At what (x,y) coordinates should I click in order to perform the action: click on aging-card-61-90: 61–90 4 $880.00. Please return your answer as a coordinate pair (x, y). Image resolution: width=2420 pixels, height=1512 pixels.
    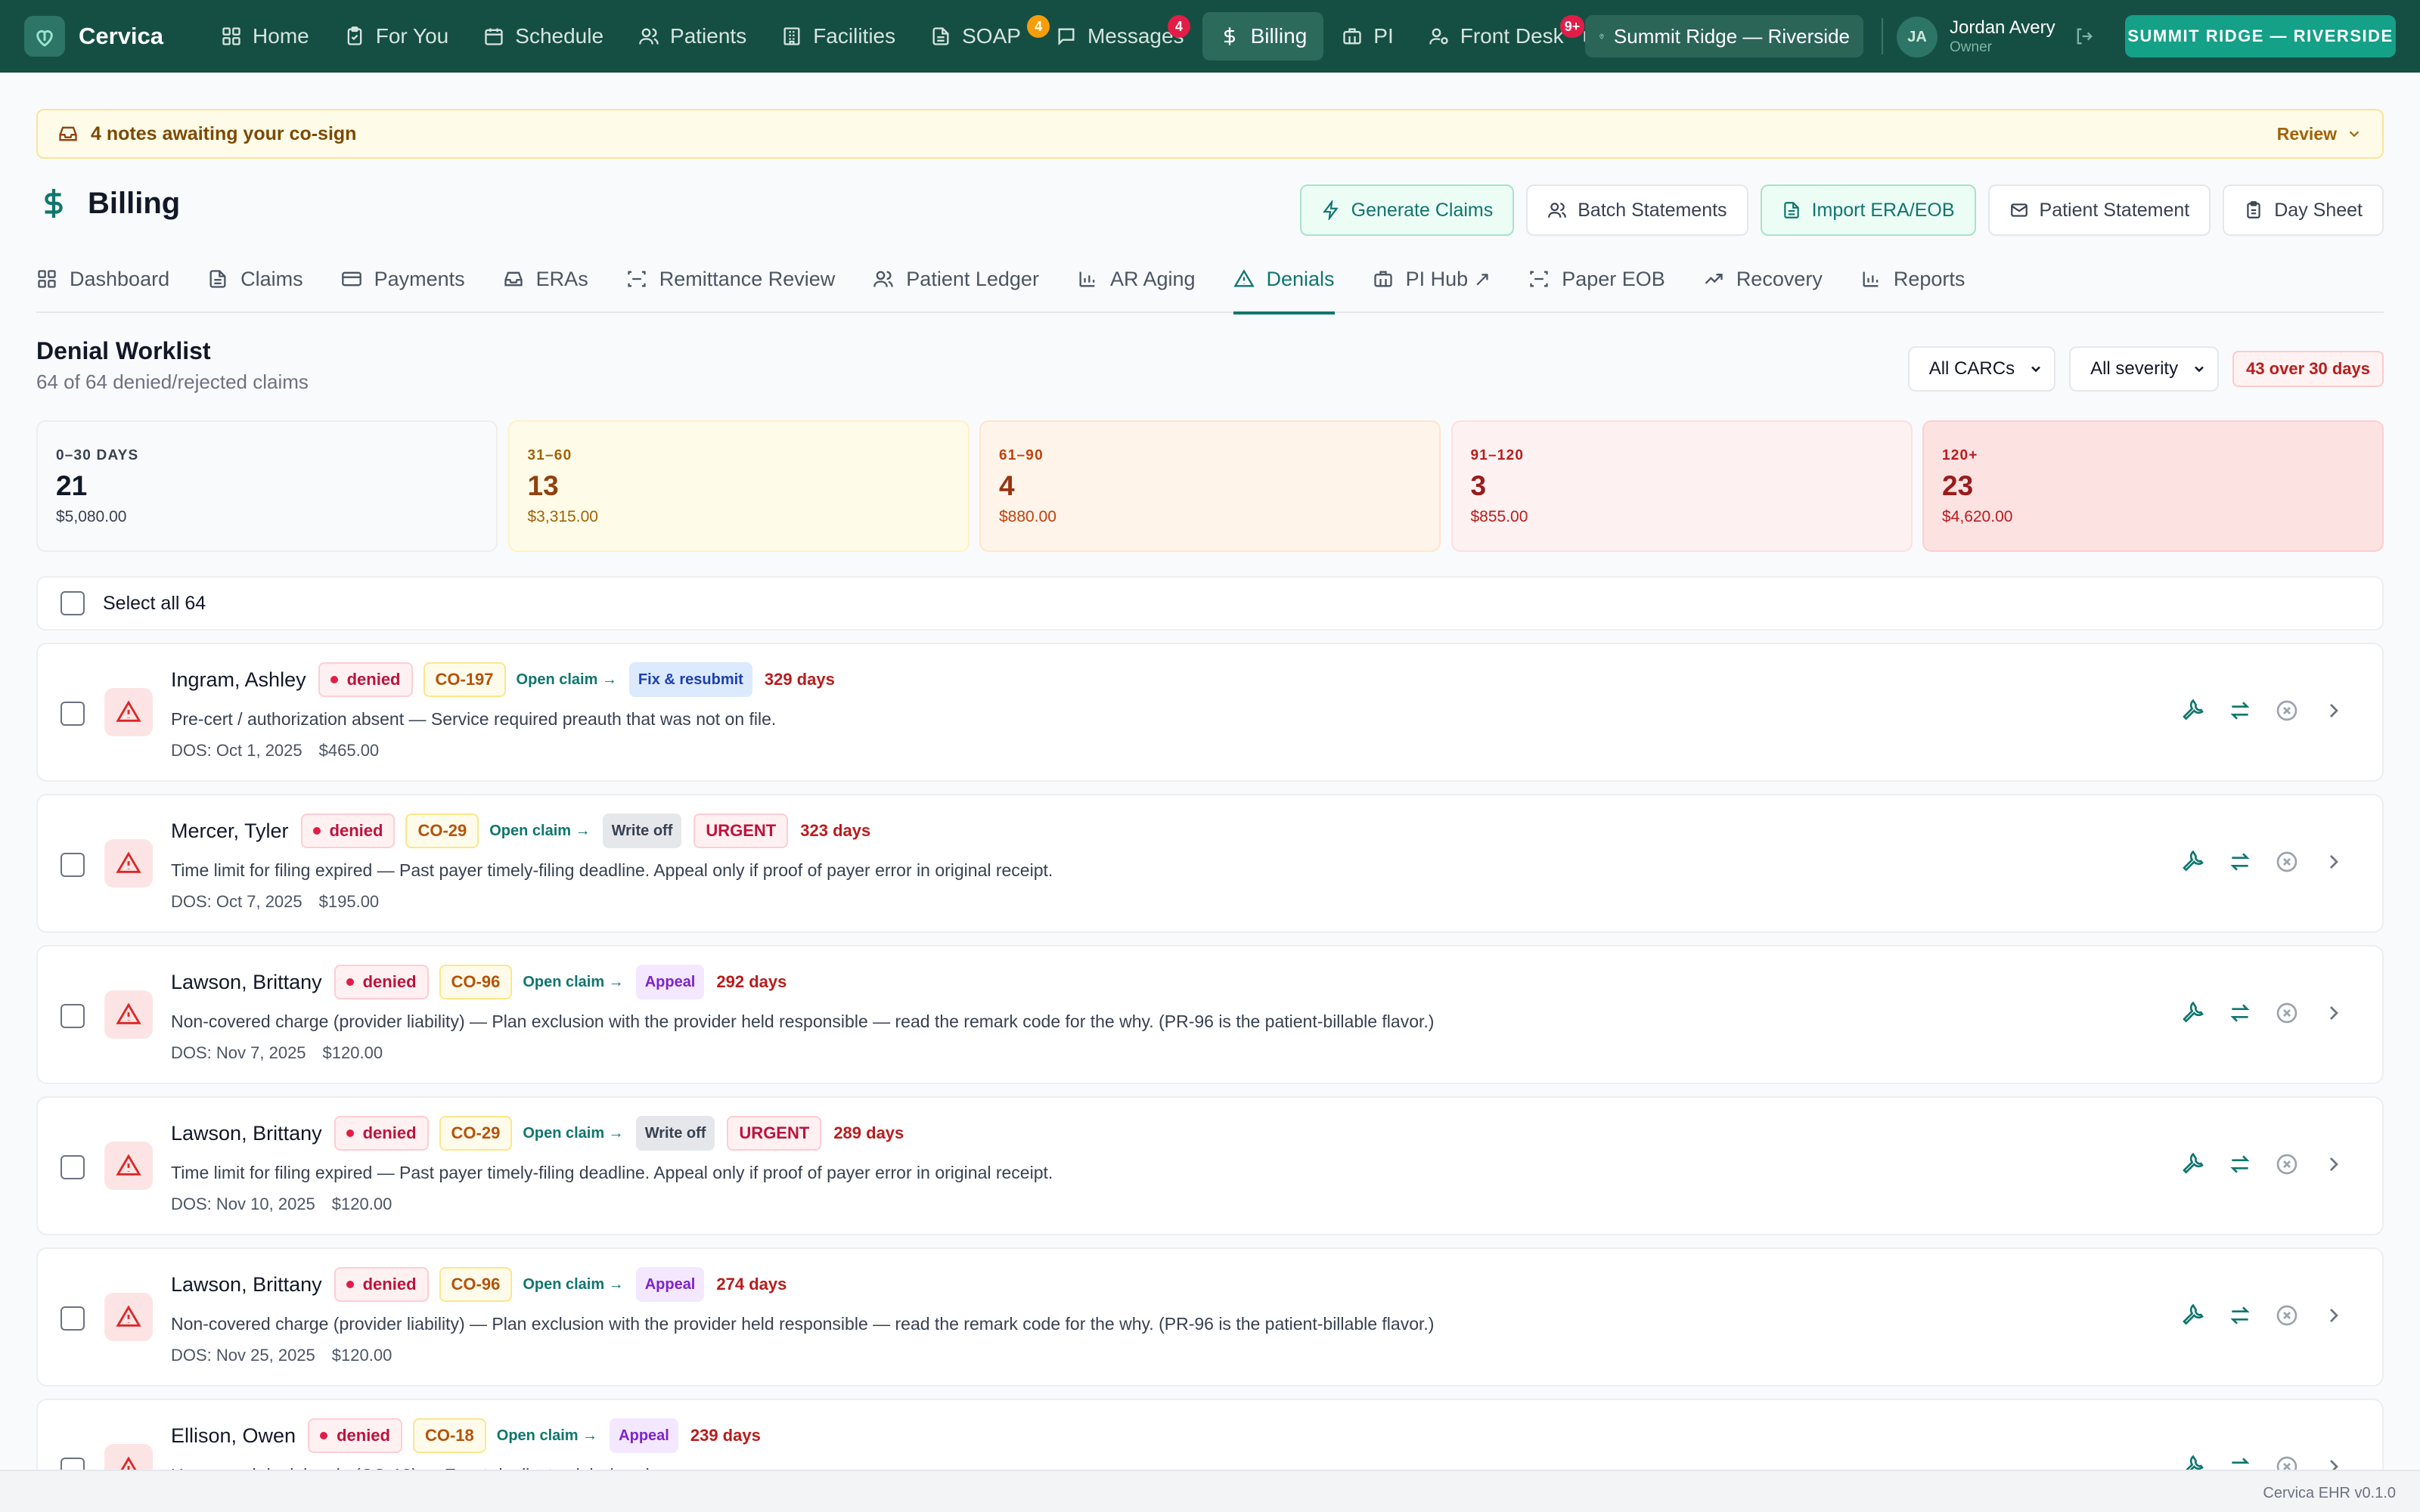
    Looking at the image, I should click on (1210, 486).